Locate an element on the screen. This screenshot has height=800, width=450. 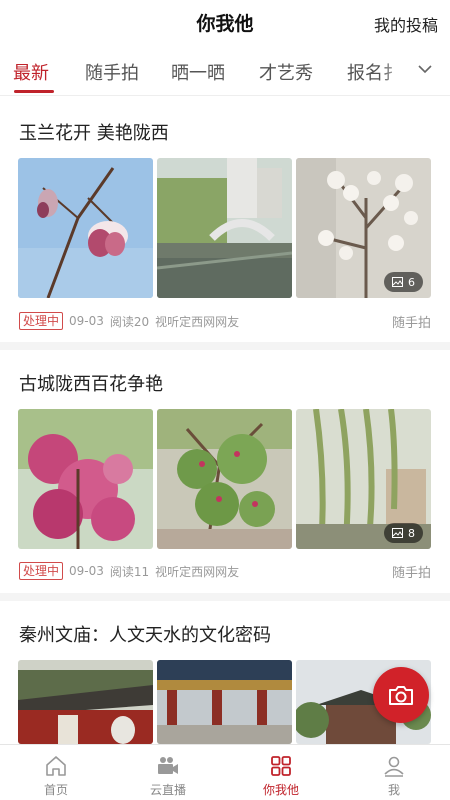
home-icon is located at coordinates (56, 766).